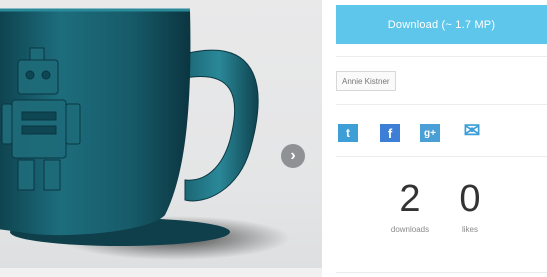 Image resolution: width=547 pixels, height=277 pixels. What do you see at coordinates (161, 272) in the screenshot?
I see `viewer-caption-strip` at bounding box center [161, 272].